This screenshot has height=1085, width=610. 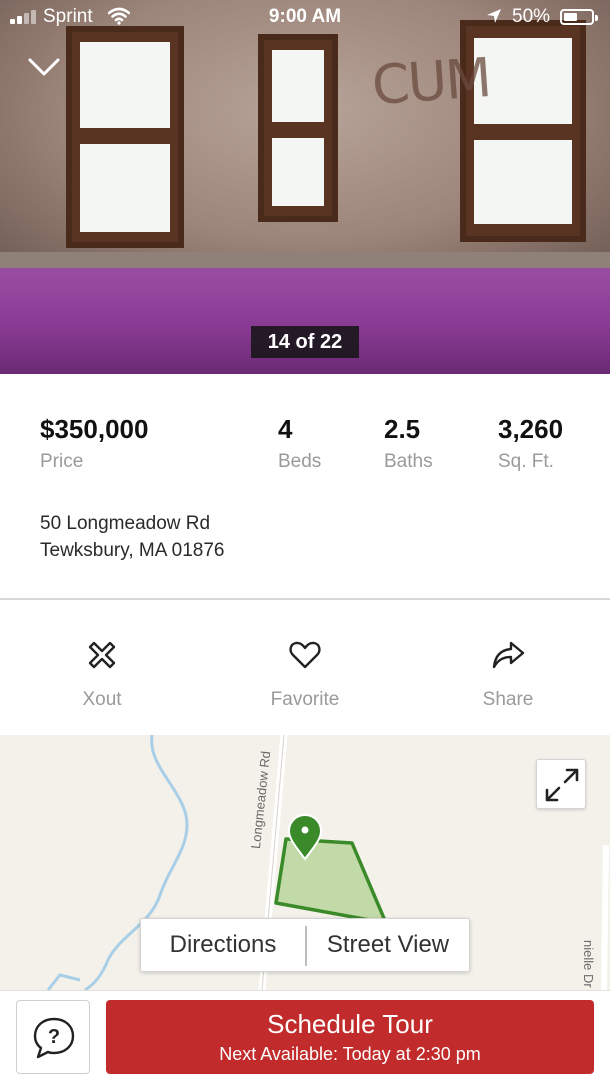 I want to click on chevron-down-icon, so click(x=44, y=67).